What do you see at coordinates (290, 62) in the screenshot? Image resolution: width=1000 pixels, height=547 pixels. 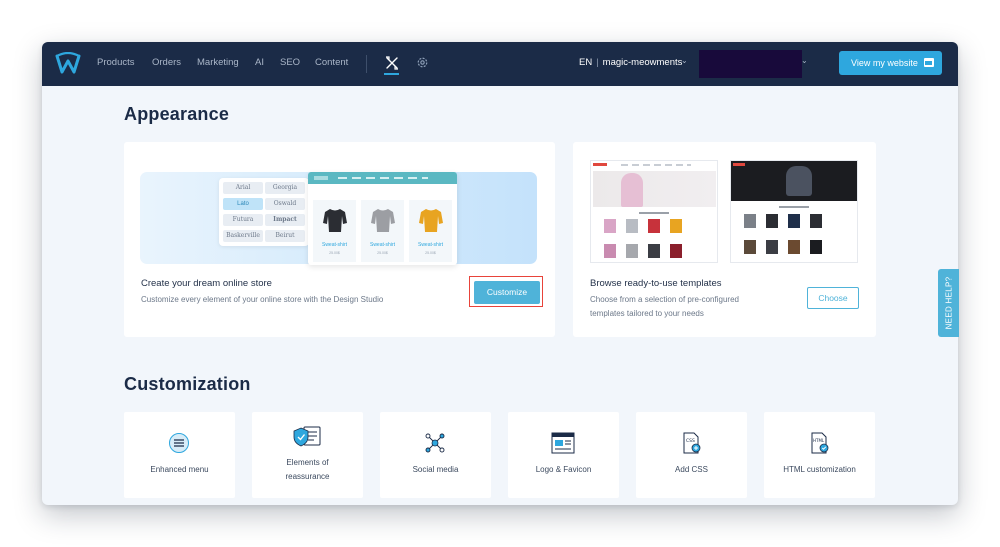 I see `nav-seo: SEO` at bounding box center [290, 62].